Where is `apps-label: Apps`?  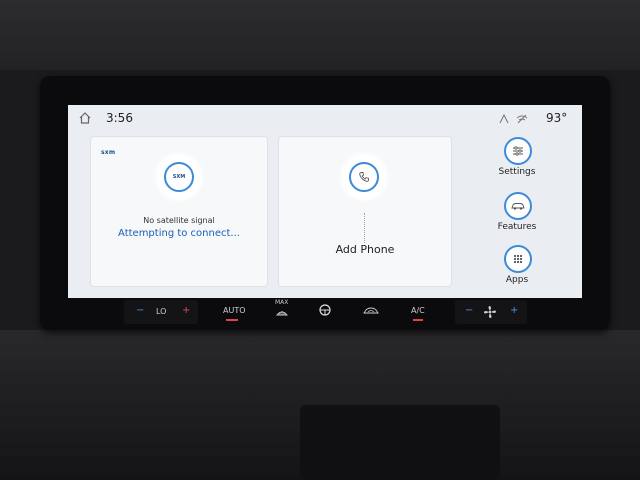 apps-label: Apps is located at coordinates (517, 280).